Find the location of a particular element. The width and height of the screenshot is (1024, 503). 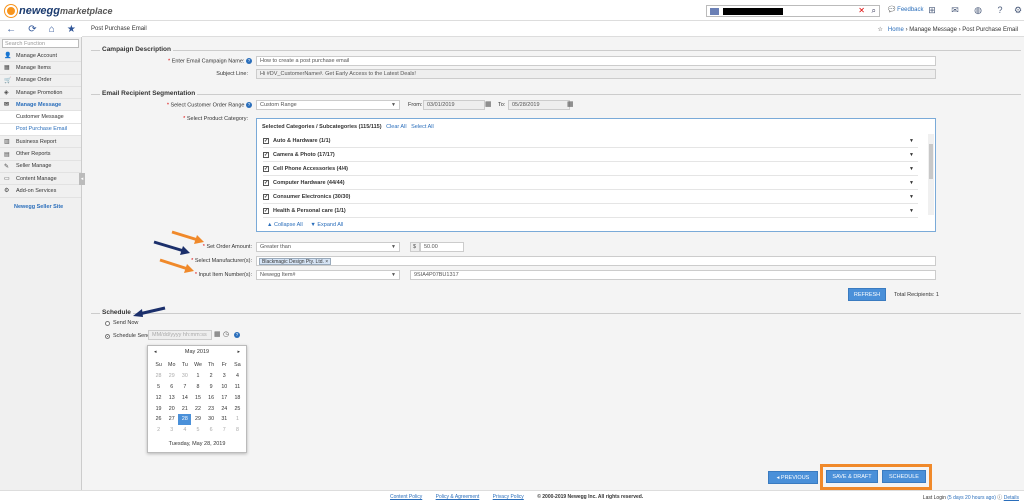

item-number-input: 9SIA4P07BU1317 is located at coordinates (673, 275).